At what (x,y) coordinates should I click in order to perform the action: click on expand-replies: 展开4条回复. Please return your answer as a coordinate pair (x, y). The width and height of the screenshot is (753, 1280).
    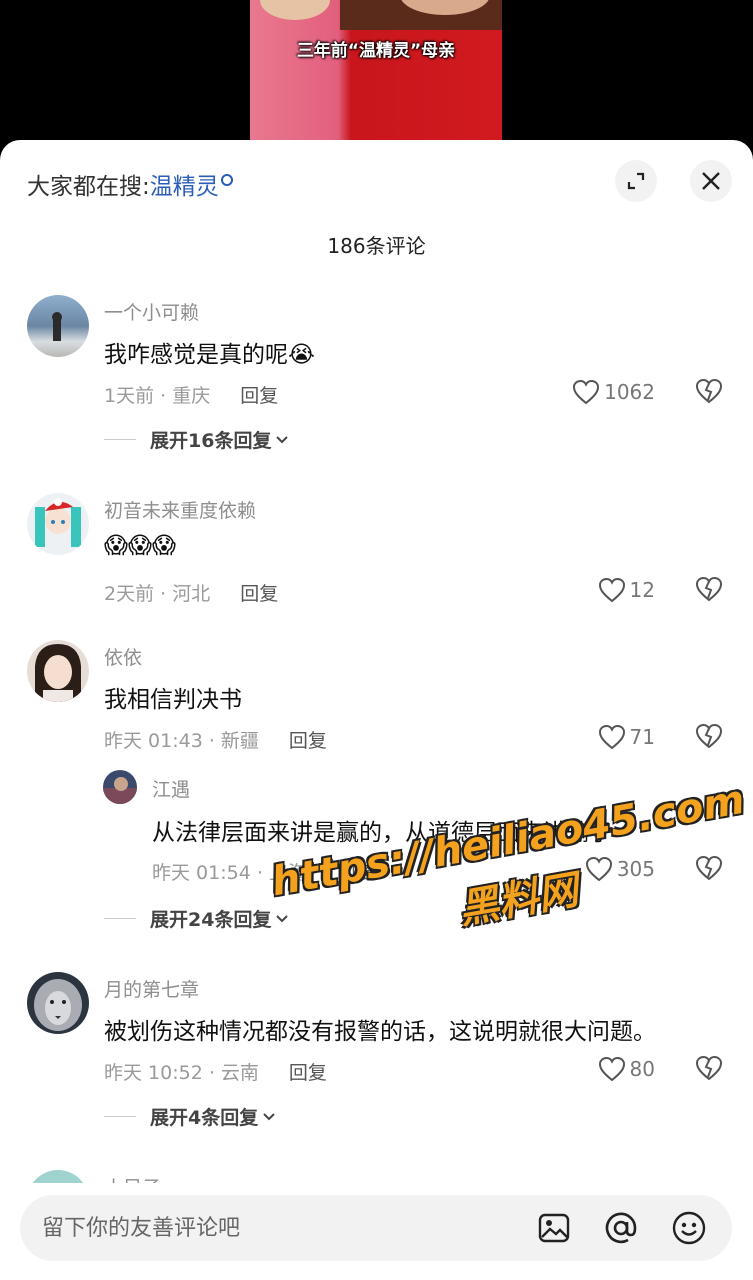
    Looking at the image, I should click on (190, 1116).